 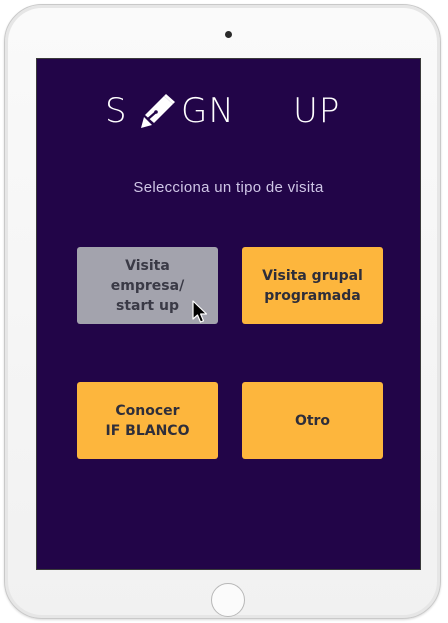 What do you see at coordinates (158, 111) in the screenshot?
I see `pen-icon` at bounding box center [158, 111].